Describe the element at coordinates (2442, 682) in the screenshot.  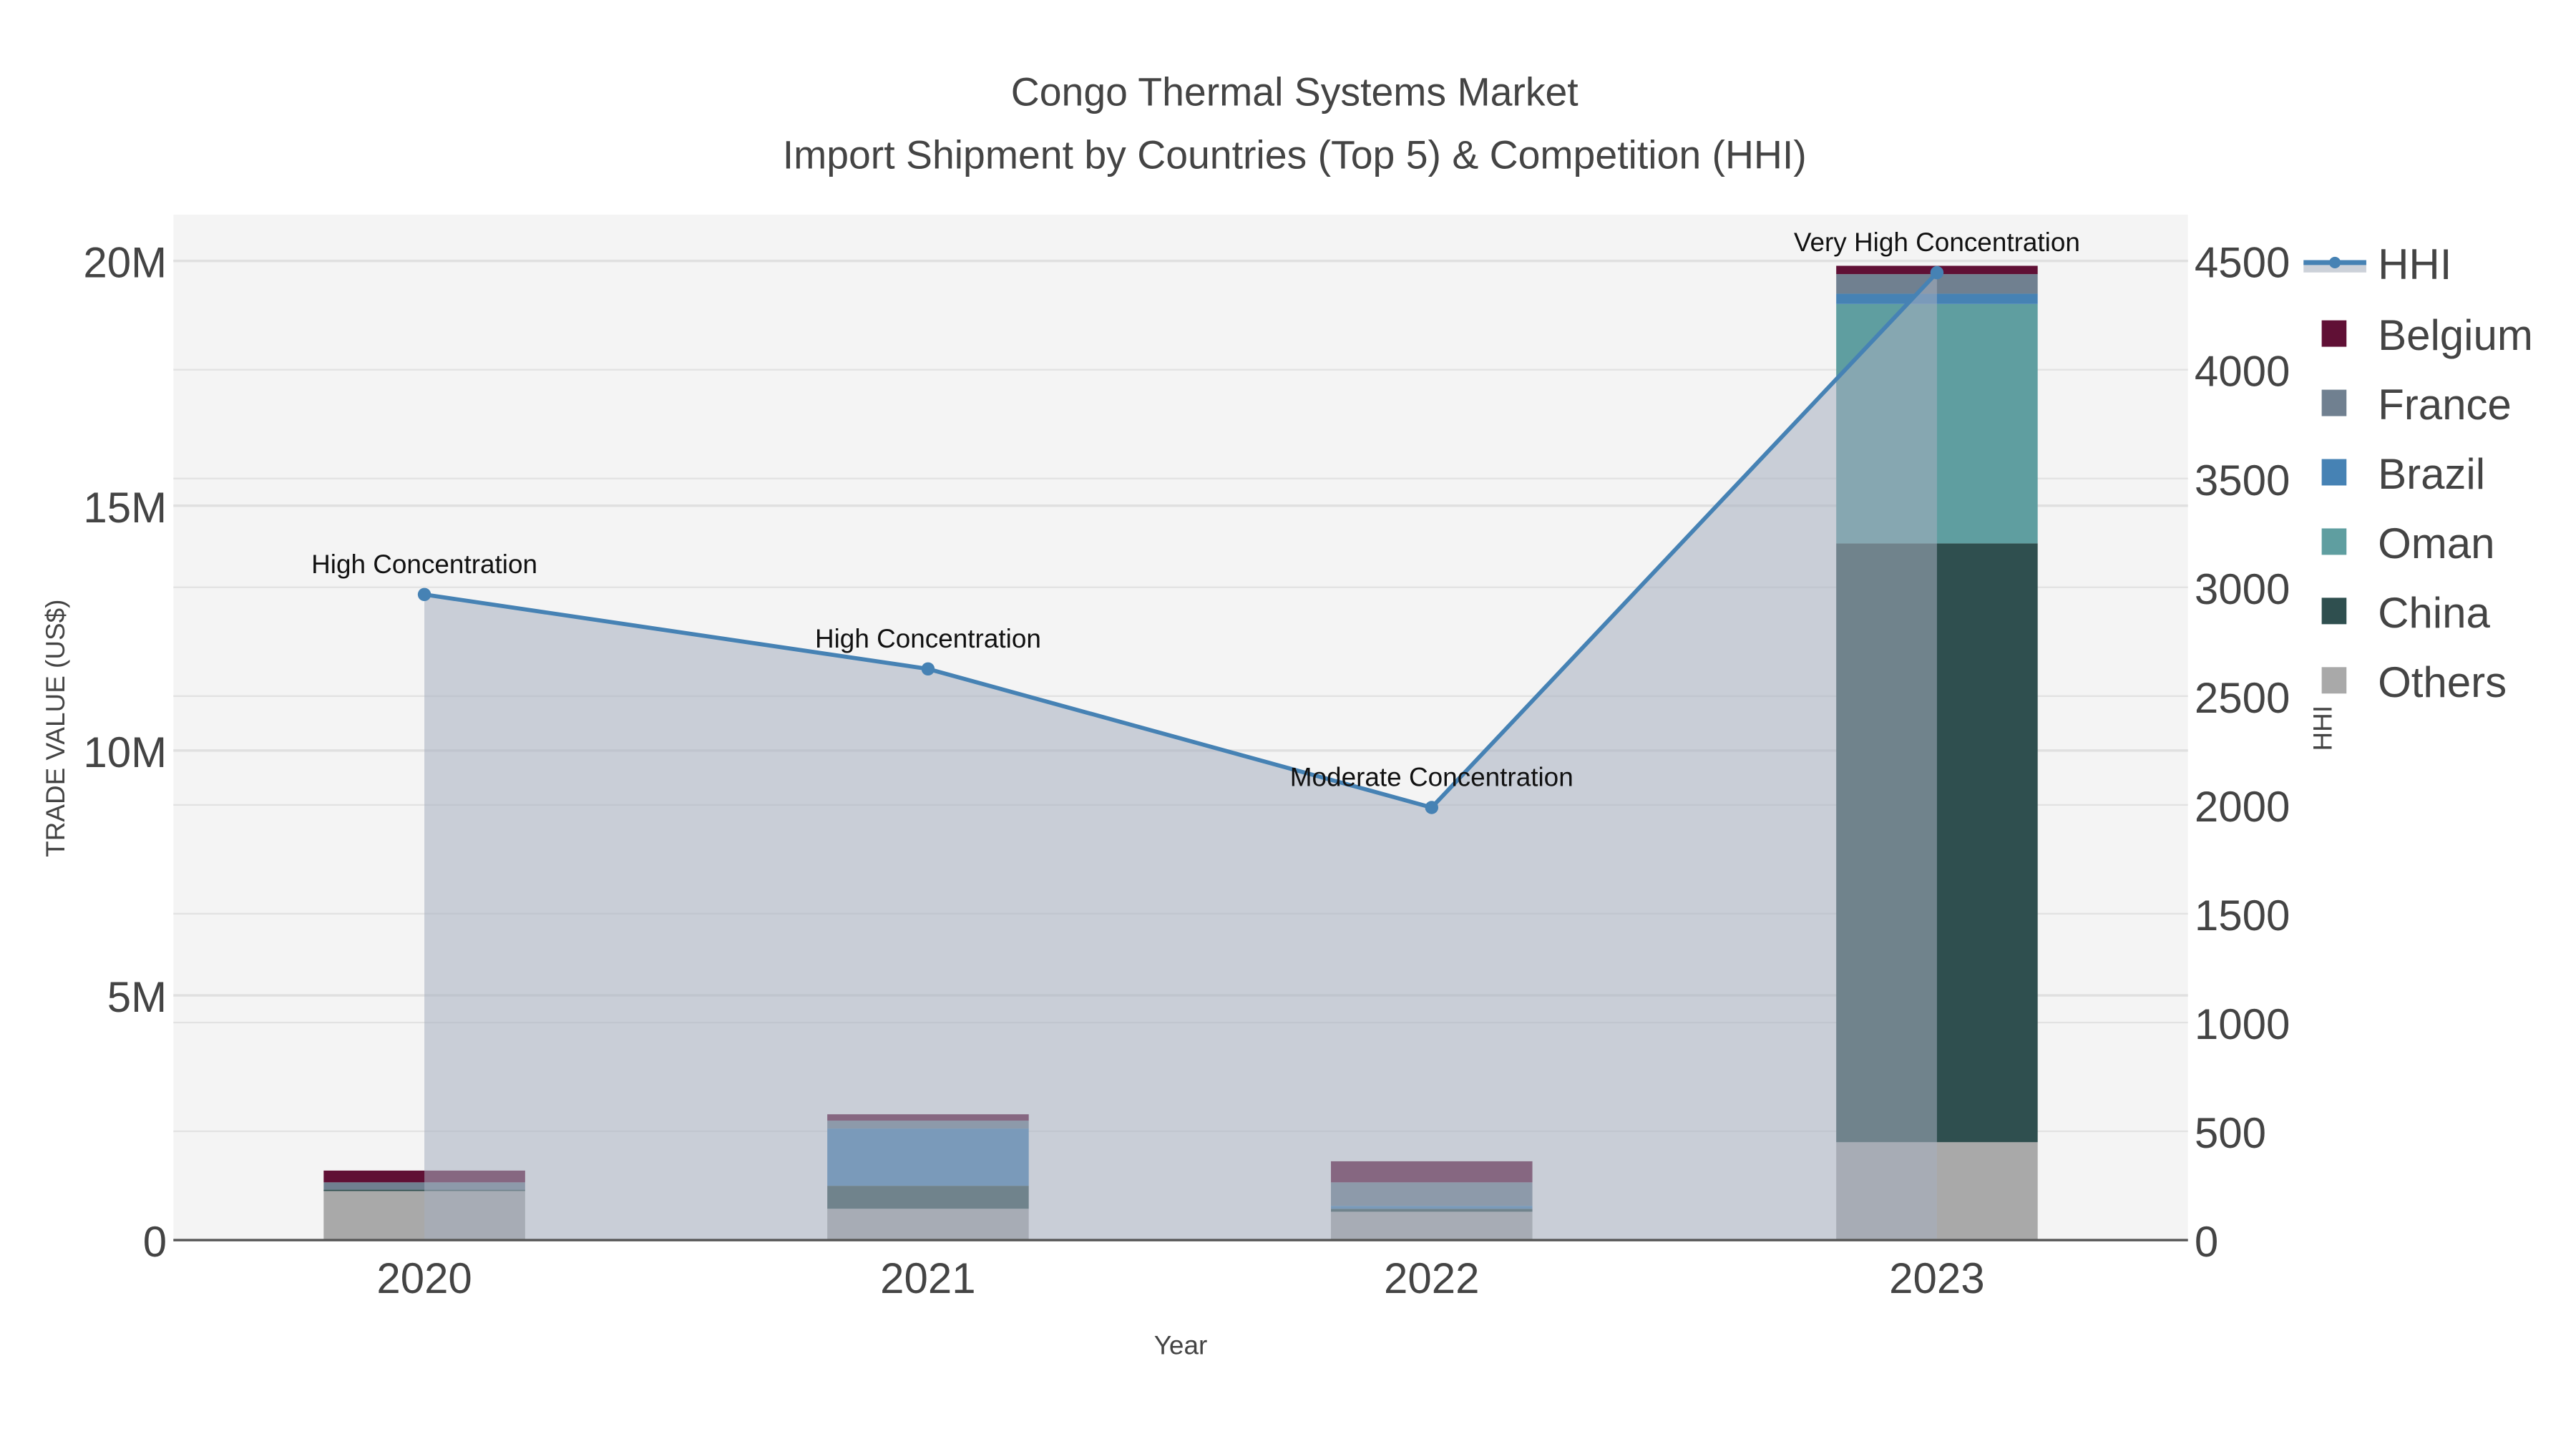
I see `legend-label: Others` at that location.